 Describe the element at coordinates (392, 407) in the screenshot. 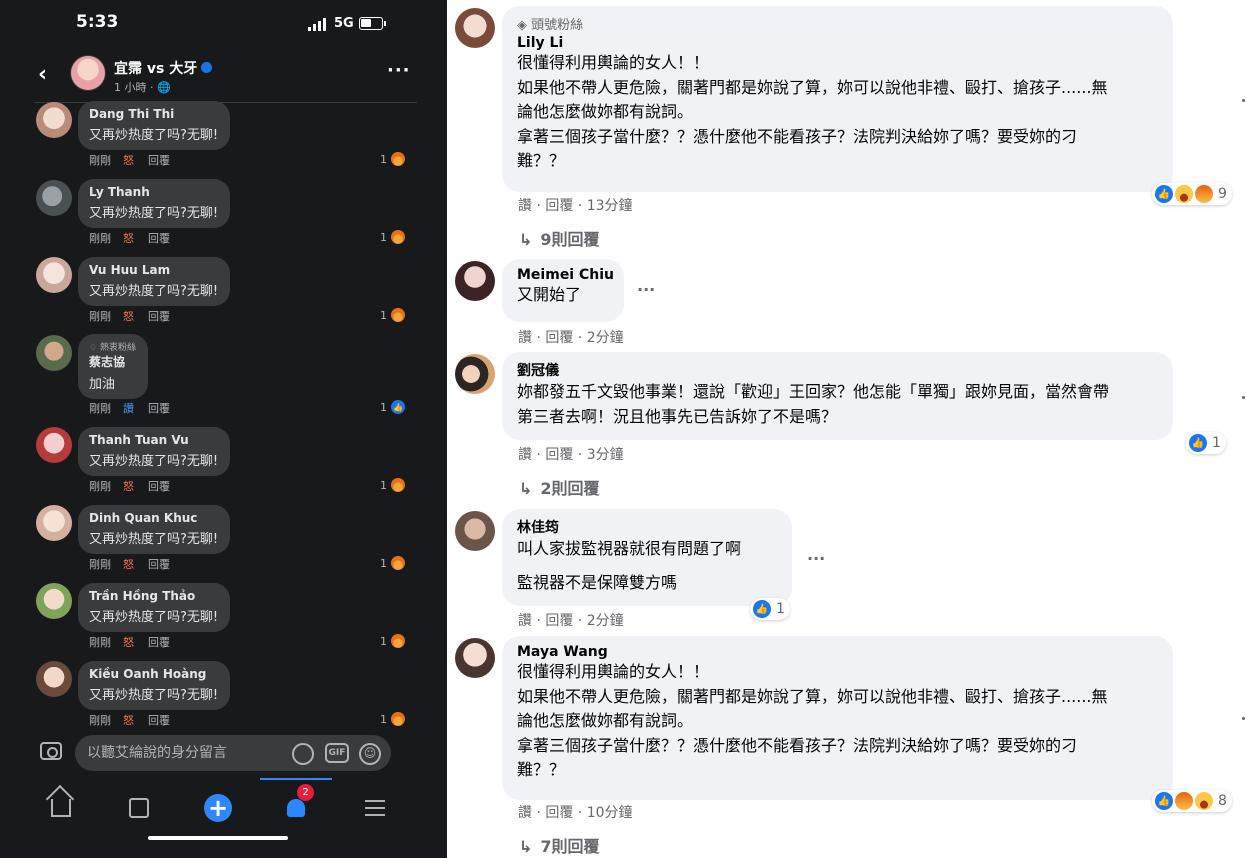

I see `reaction-count: 1 👍` at that location.